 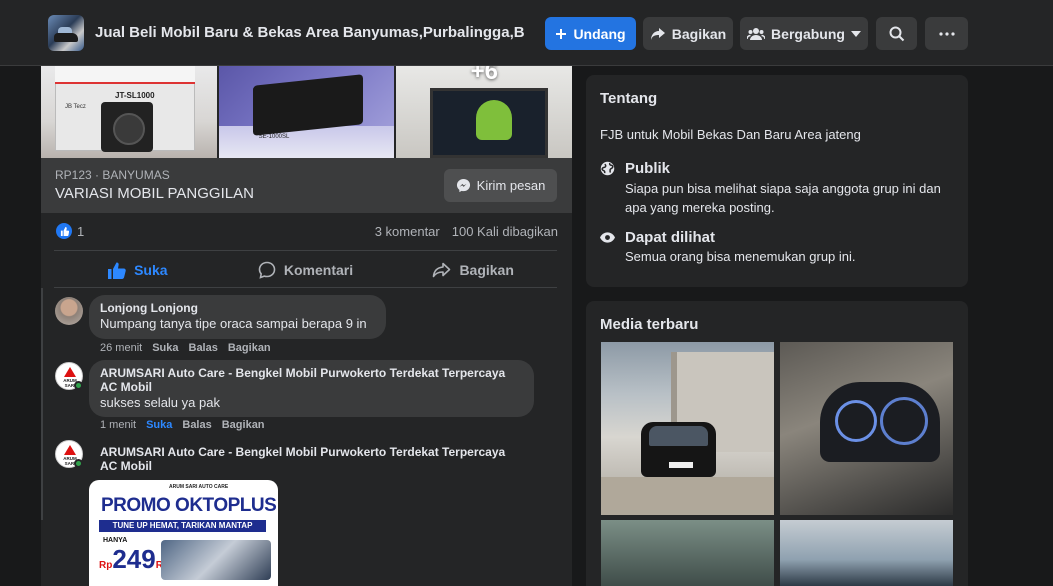 I want to click on comment-icon, so click(x=267, y=270).